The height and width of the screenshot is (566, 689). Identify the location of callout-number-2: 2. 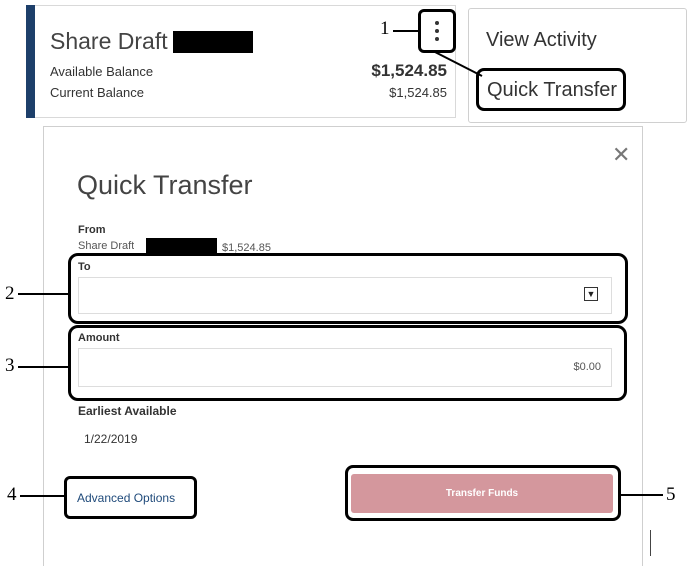
(10, 293).